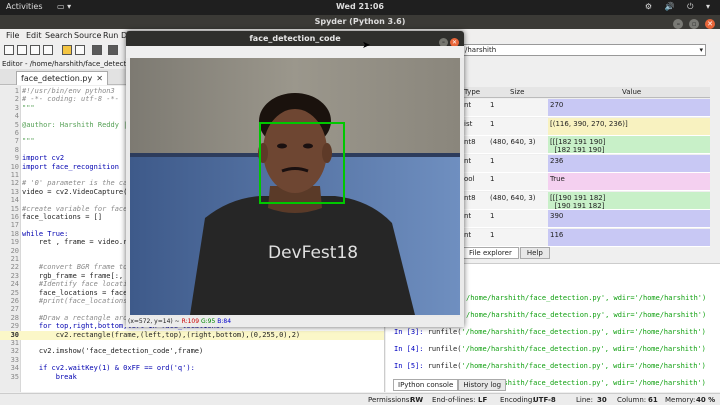 The image size is (720, 405). Describe the element at coordinates (192, 377) in the screenshot. I see `code-line: 35 break` at that location.